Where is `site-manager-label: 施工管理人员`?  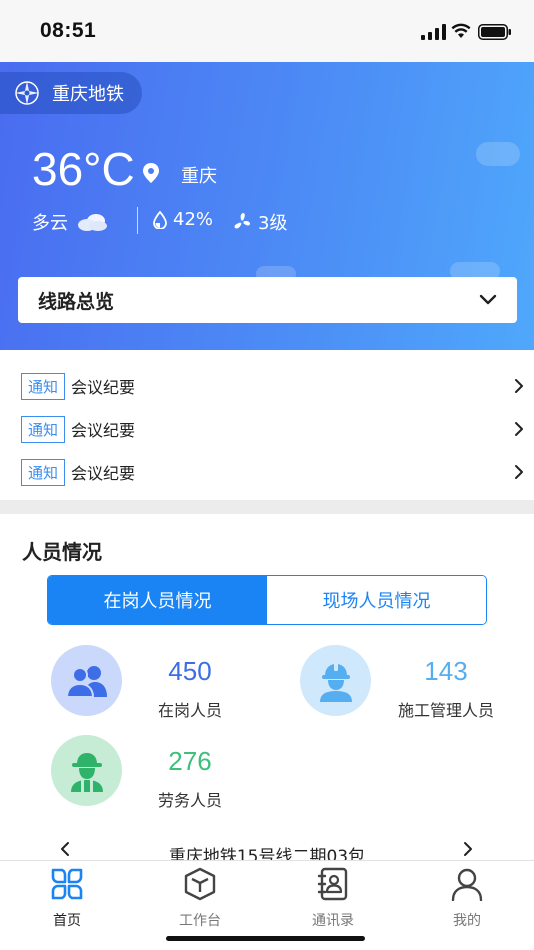
site-manager-label: 施工管理人员 is located at coordinates (445, 710).